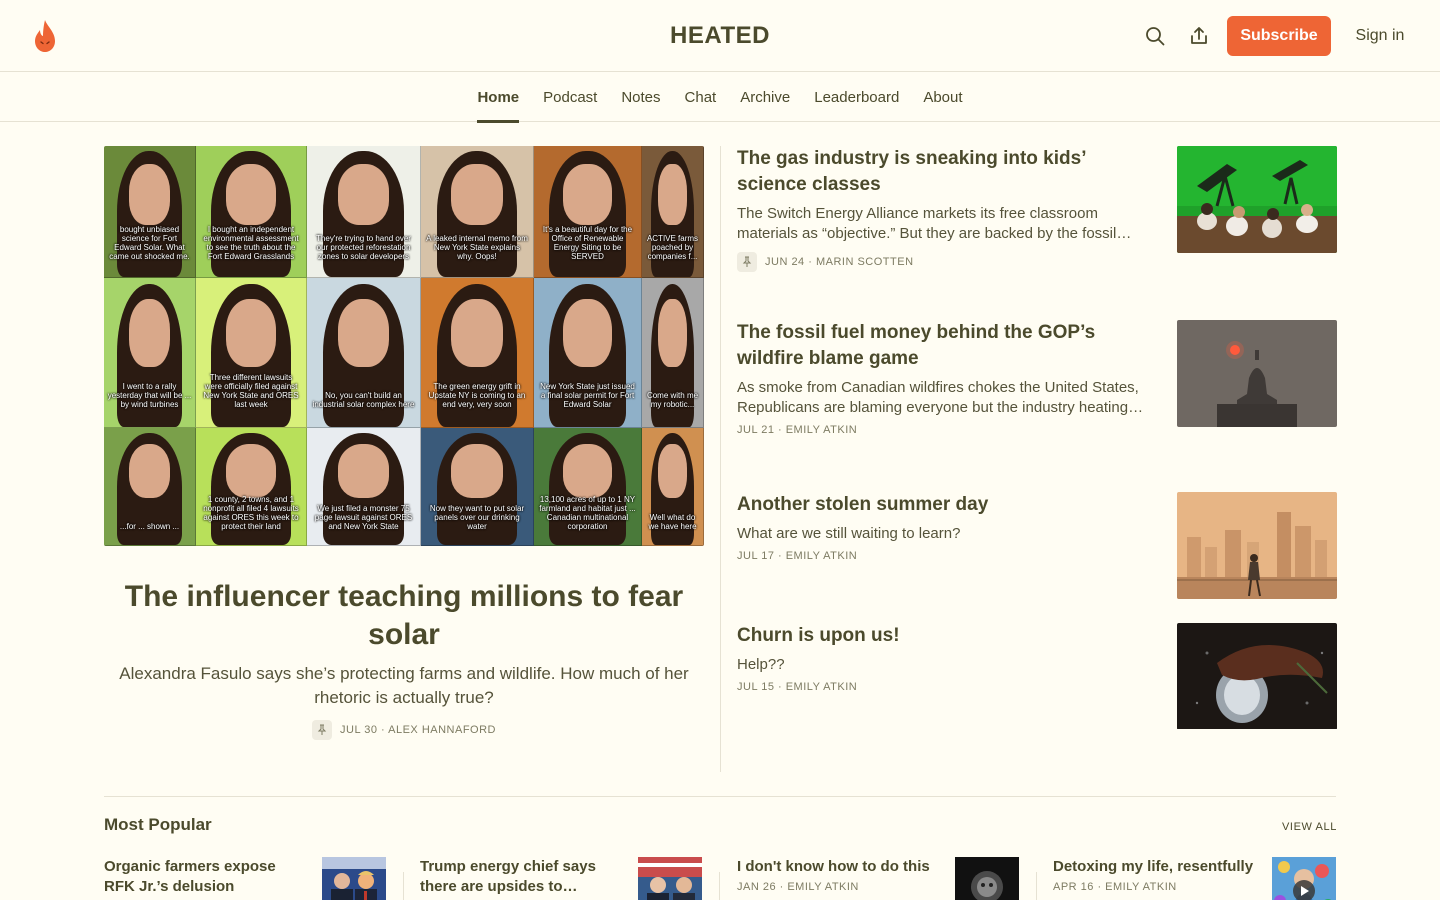 The height and width of the screenshot is (900, 1440). I want to click on pin-icon, so click(322, 730).